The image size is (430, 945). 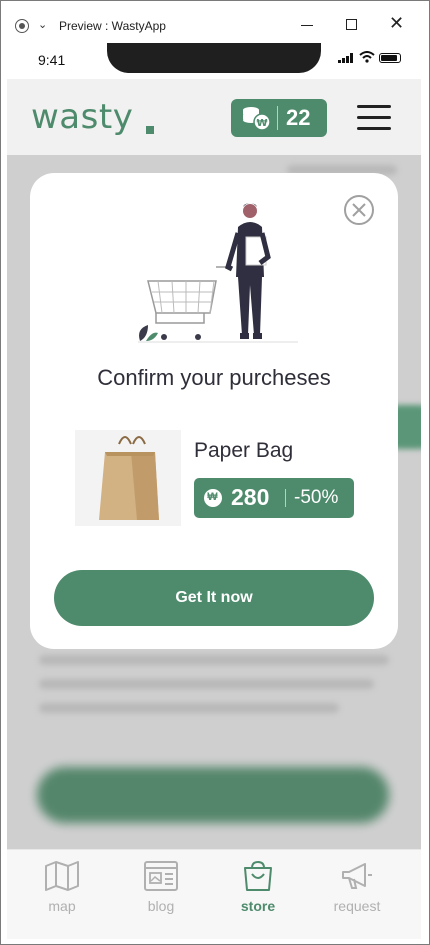 What do you see at coordinates (218, 273) in the screenshot?
I see `shopping-illustration` at bounding box center [218, 273].